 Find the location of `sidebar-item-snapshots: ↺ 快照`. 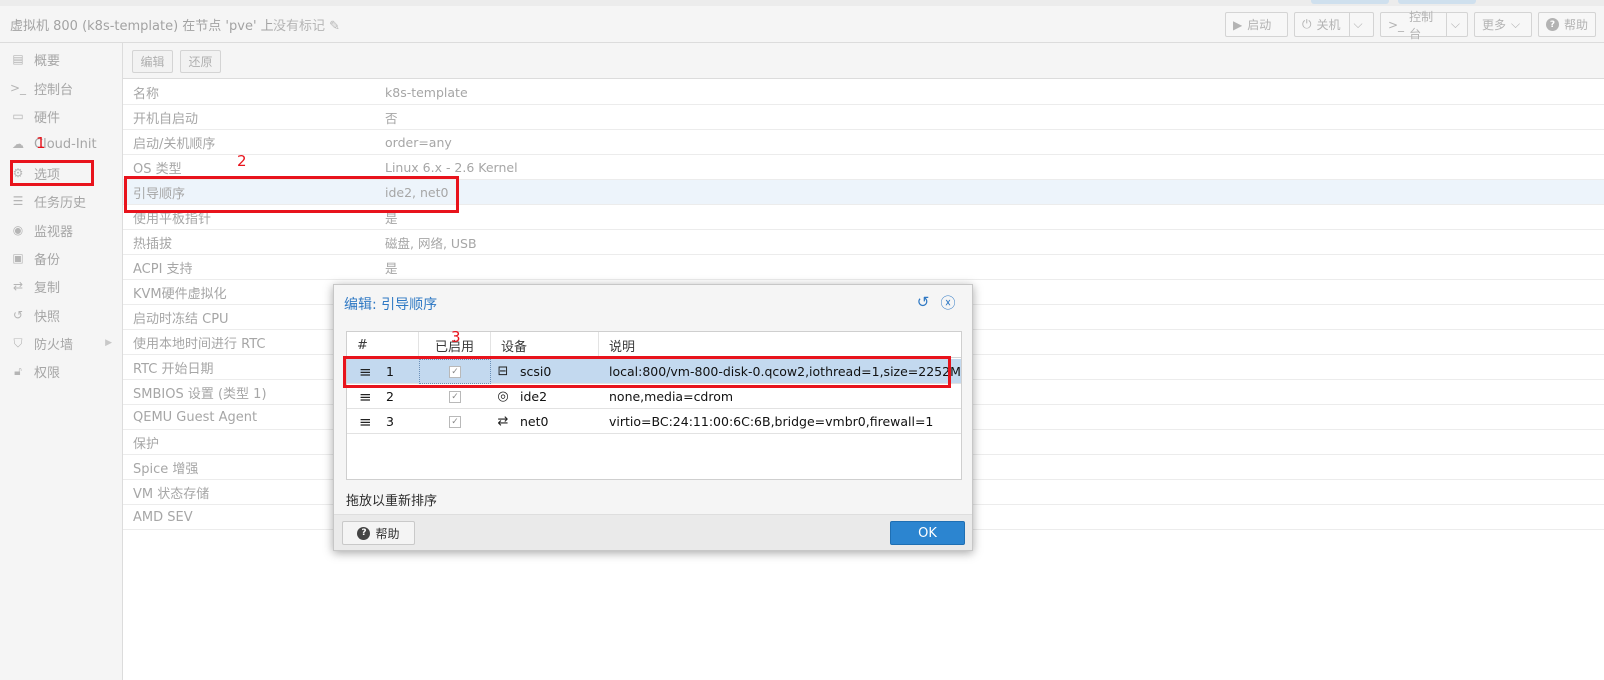

sidebar-item-snapshots: ↺ 快照 is located at coordinates (64, 315).